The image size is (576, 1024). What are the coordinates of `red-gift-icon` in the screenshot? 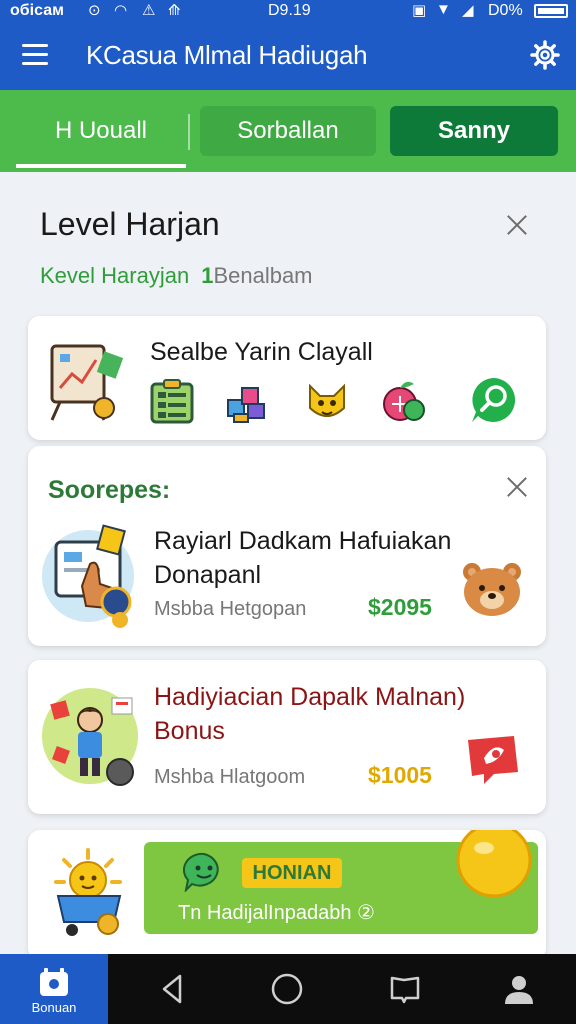 It's located at (493, 759).